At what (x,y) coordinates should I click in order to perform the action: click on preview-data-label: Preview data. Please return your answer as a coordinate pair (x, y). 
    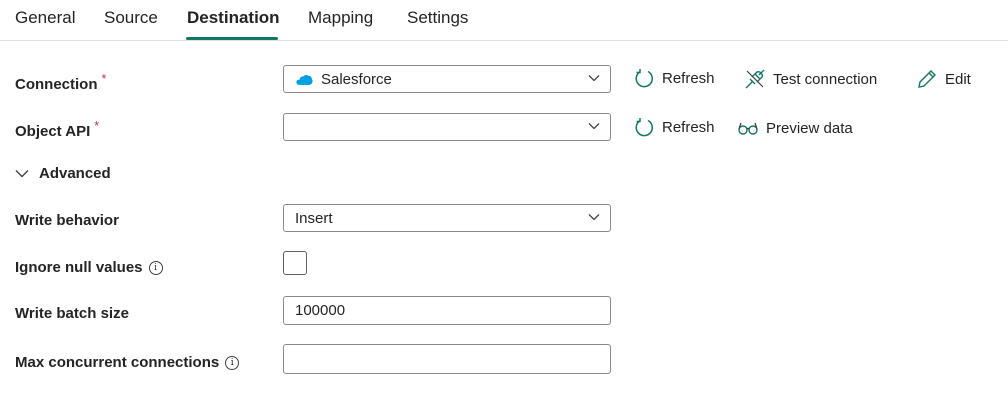
    Looking at the image, I should click on (809, 128).